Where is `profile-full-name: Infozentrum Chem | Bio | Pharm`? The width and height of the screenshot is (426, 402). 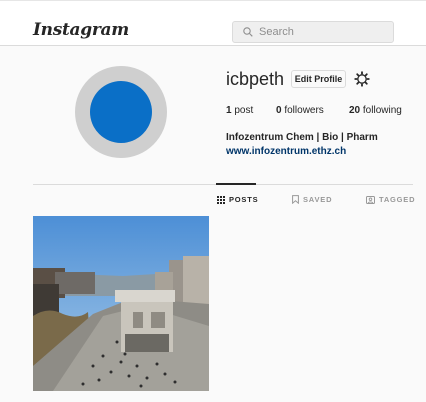 profile-full-name: Infozentrum Chem | Bio | Pharm is located at coordinates (302, 137).